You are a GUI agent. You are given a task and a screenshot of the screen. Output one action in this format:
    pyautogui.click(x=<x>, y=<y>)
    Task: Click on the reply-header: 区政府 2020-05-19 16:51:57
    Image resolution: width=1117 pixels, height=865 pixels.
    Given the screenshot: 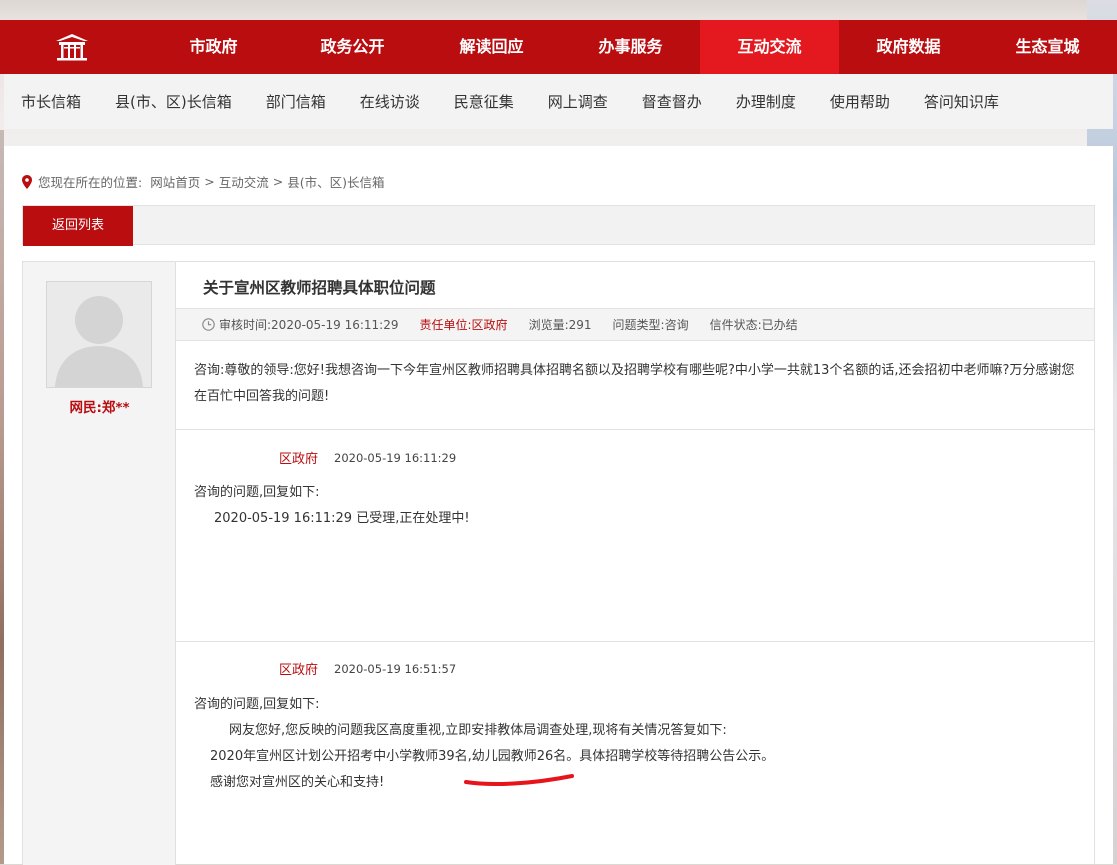 What is the action you would take?
    pyautogui.click(x=368, y=669)
    